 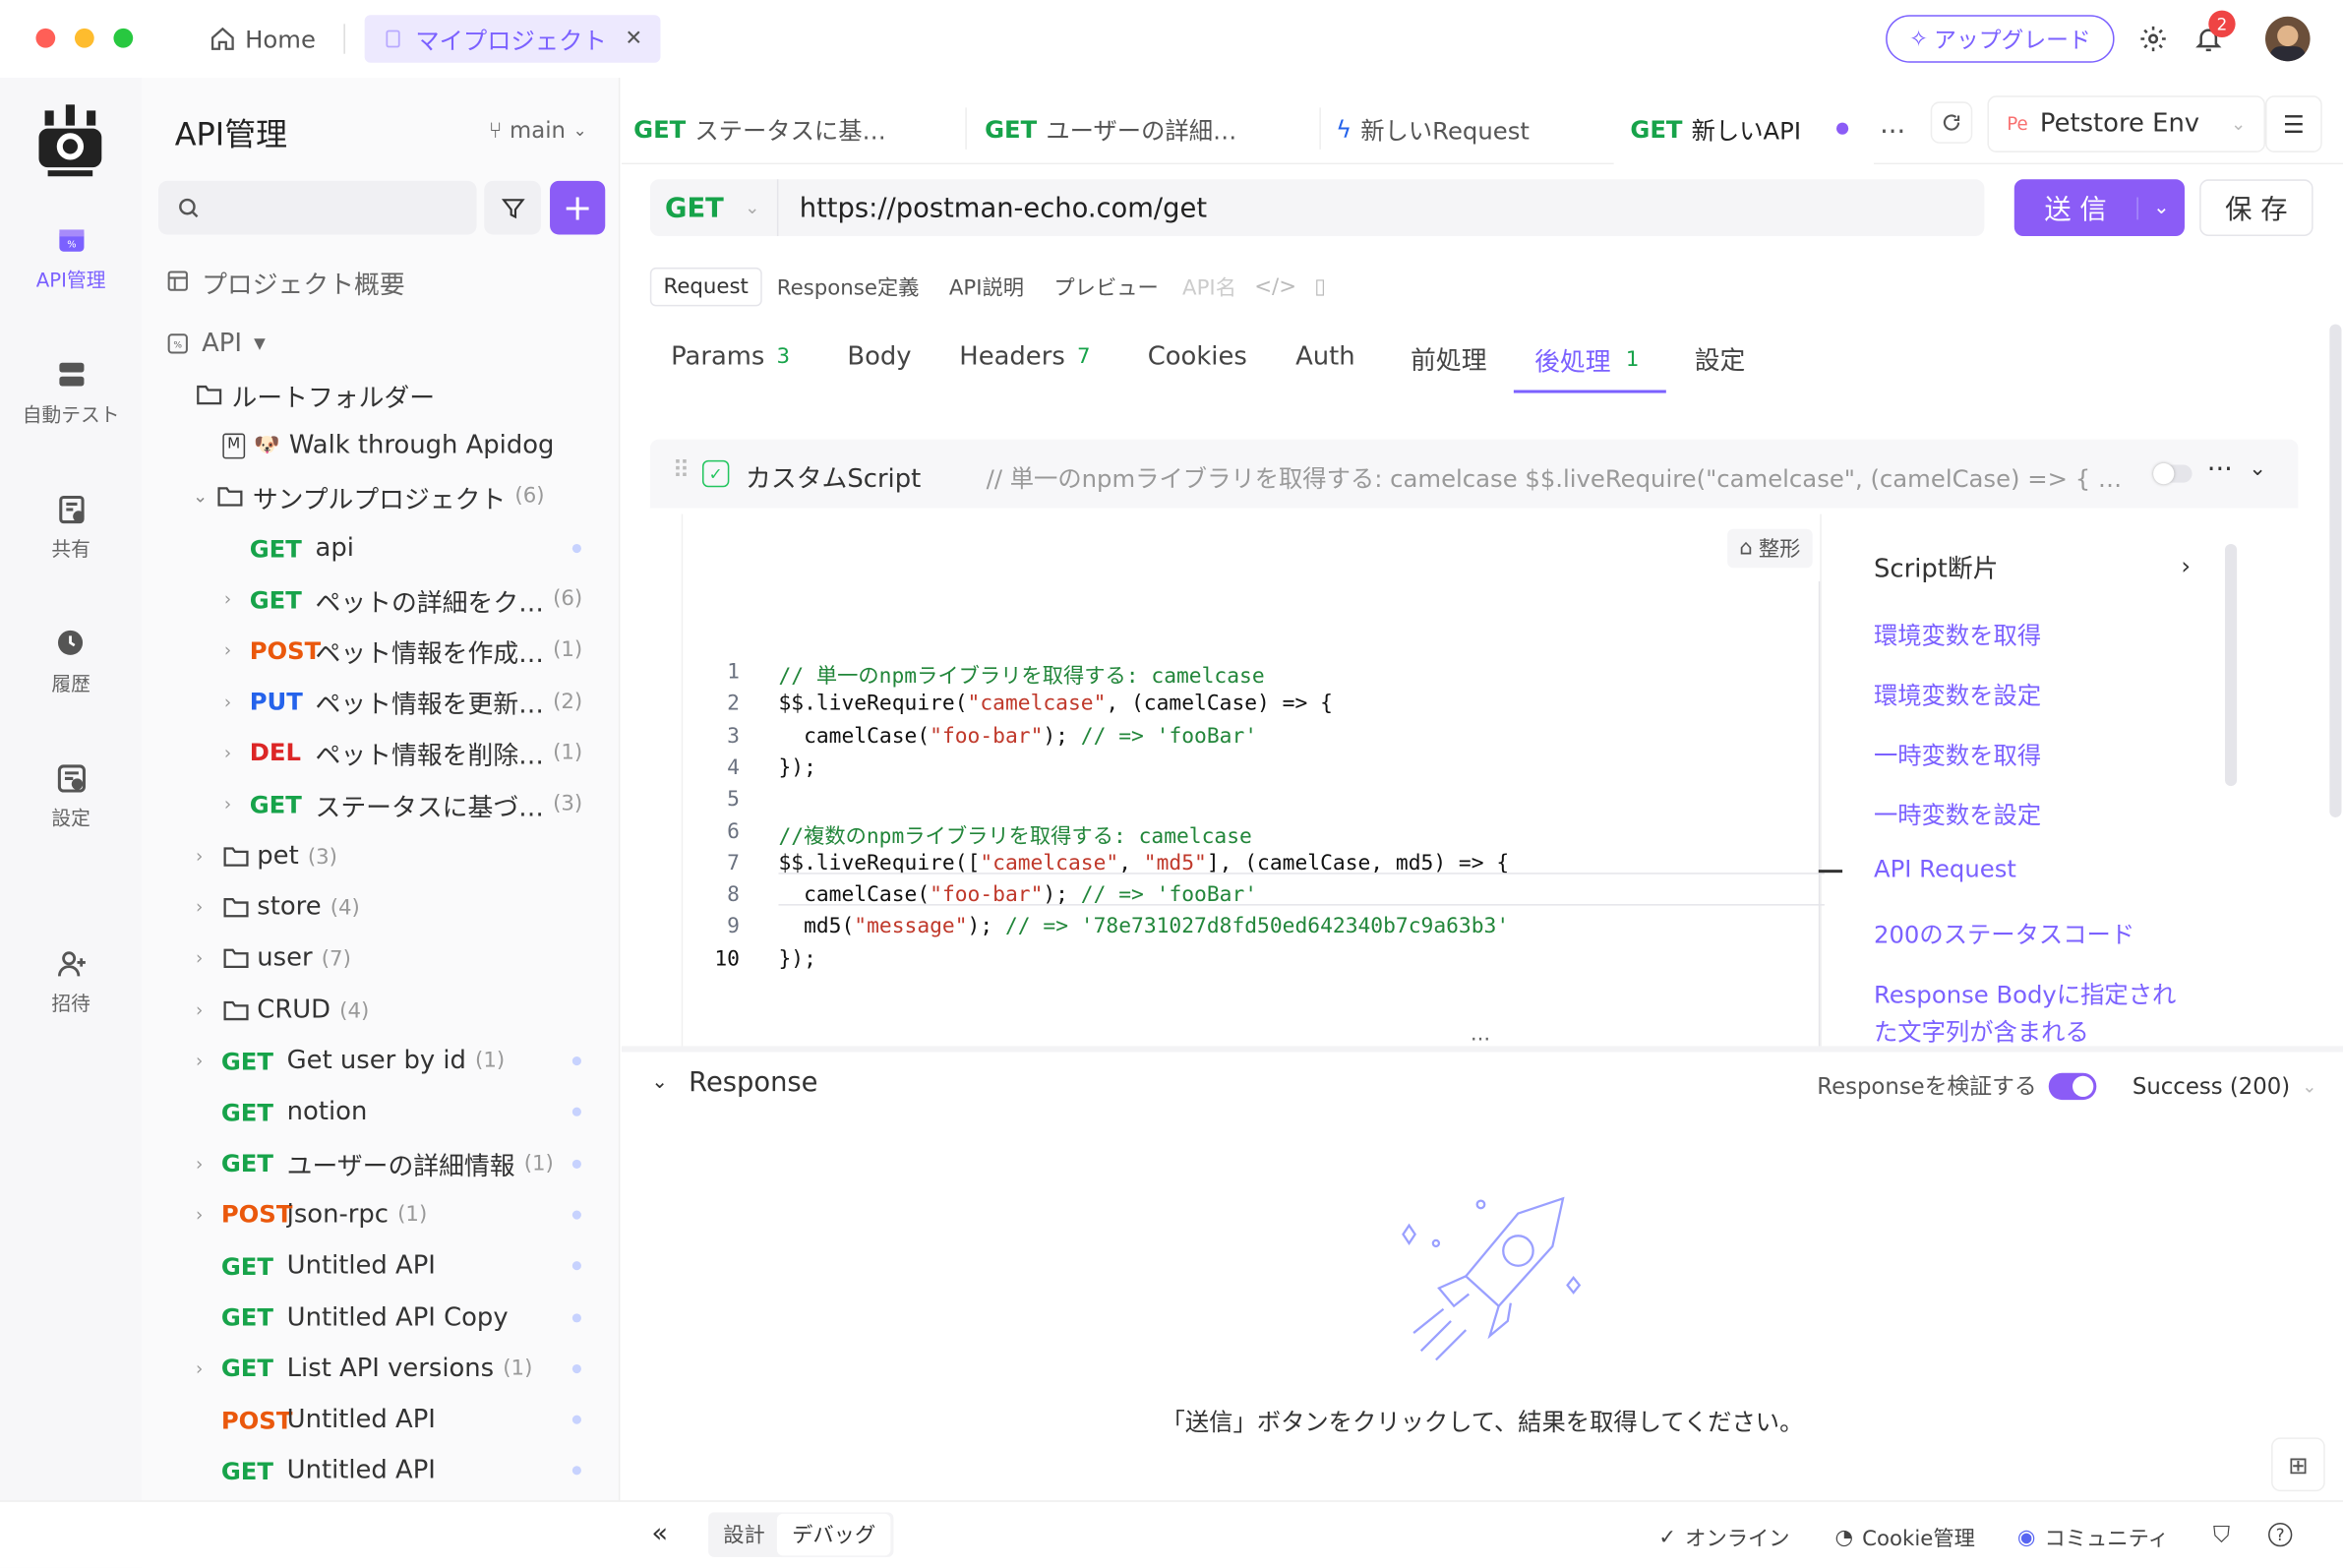 I want to click on check-icon: ✓, so click(x=715, y=474).